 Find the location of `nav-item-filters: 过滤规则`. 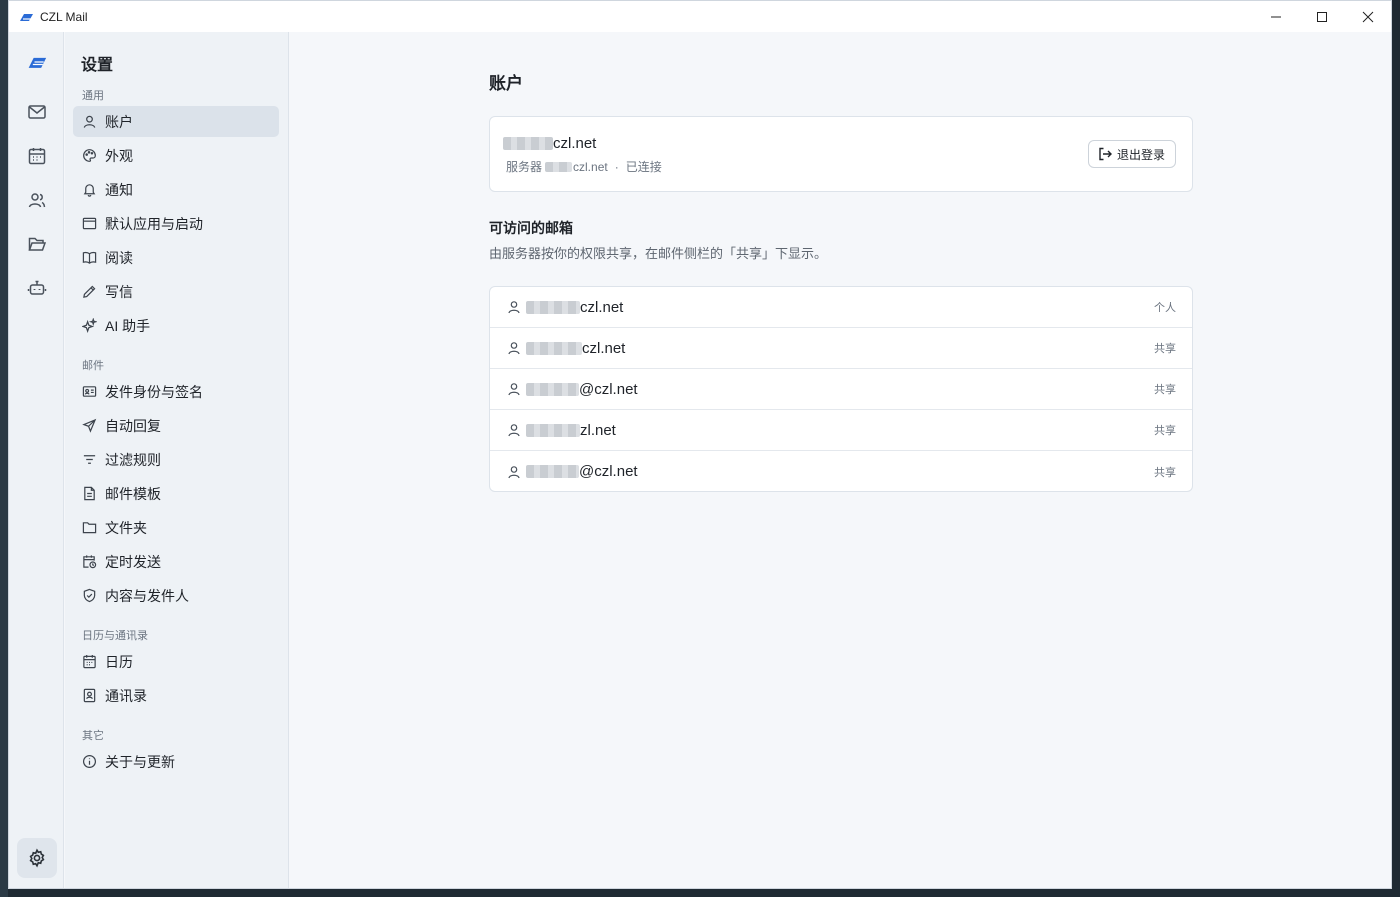

nav-item-filters: 过滤规则 is located at coordinates (176, 459).